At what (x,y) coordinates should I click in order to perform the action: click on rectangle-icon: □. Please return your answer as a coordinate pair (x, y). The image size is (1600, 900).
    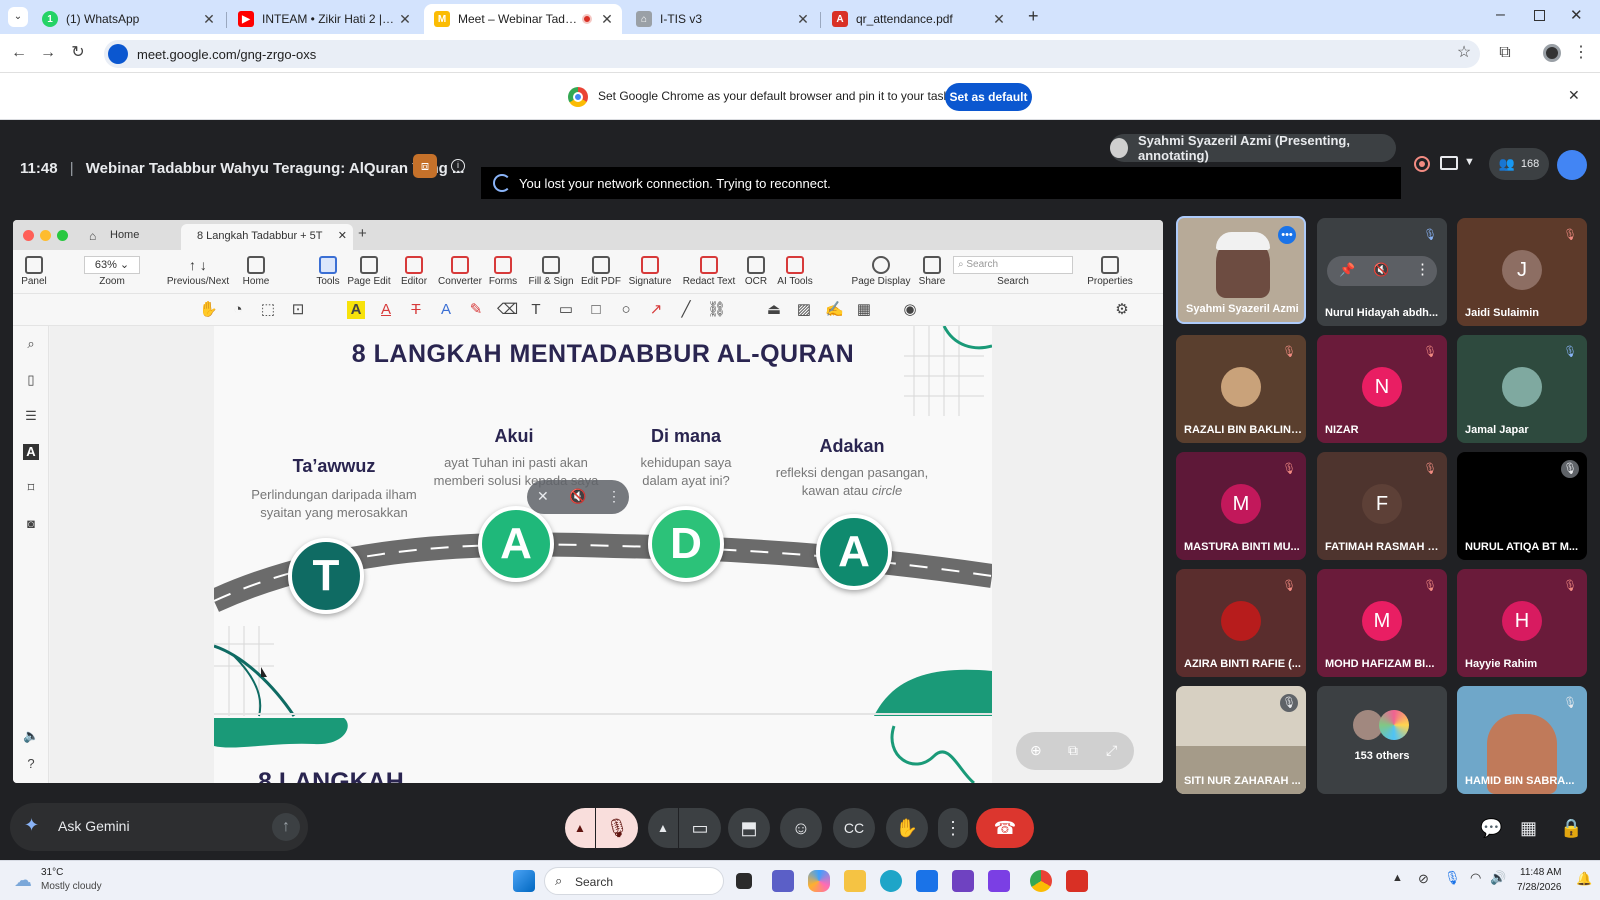
    Looking at the image, I should click on (596, 310).